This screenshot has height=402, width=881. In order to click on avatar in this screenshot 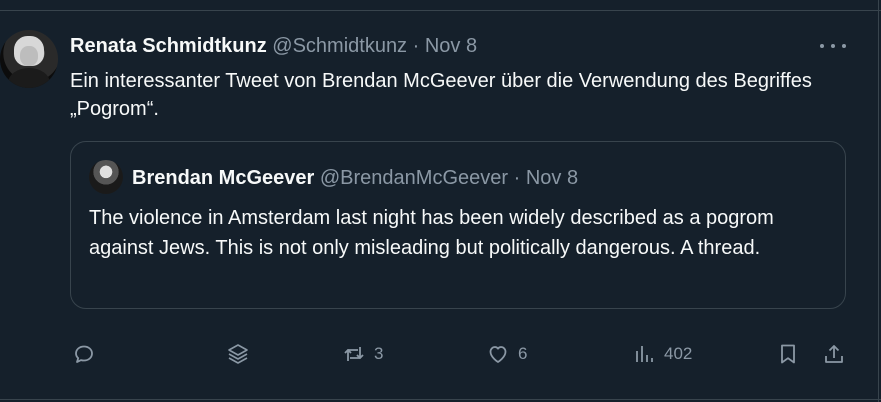, I will do `click(29, 59)`.